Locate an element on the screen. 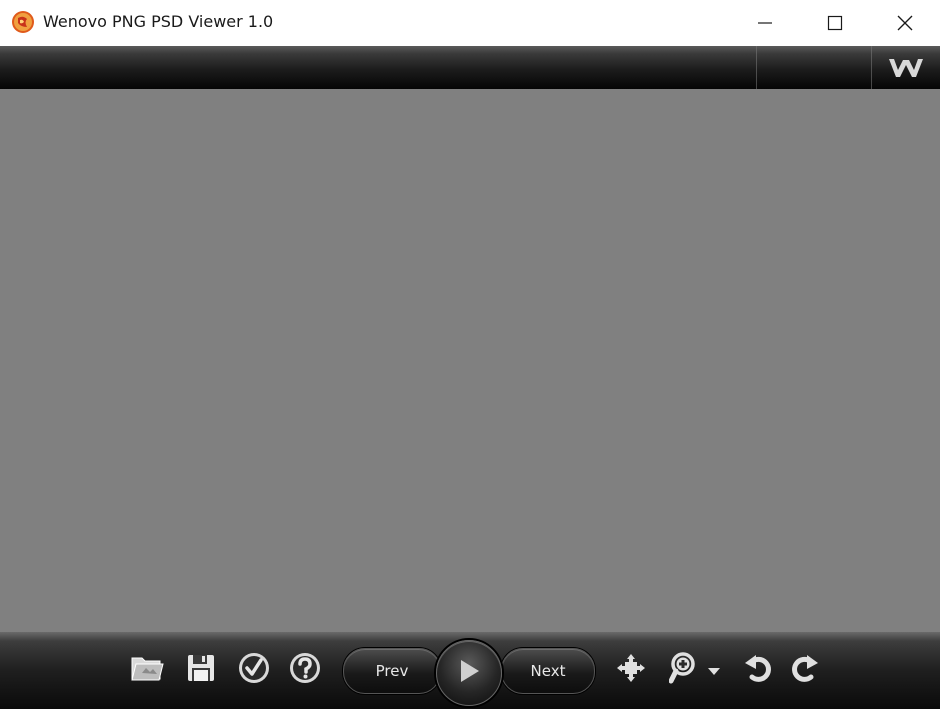 Image resolution: width=940 pixels, height=709 pixels. zoom-icon is located at coordinates (687, 670).